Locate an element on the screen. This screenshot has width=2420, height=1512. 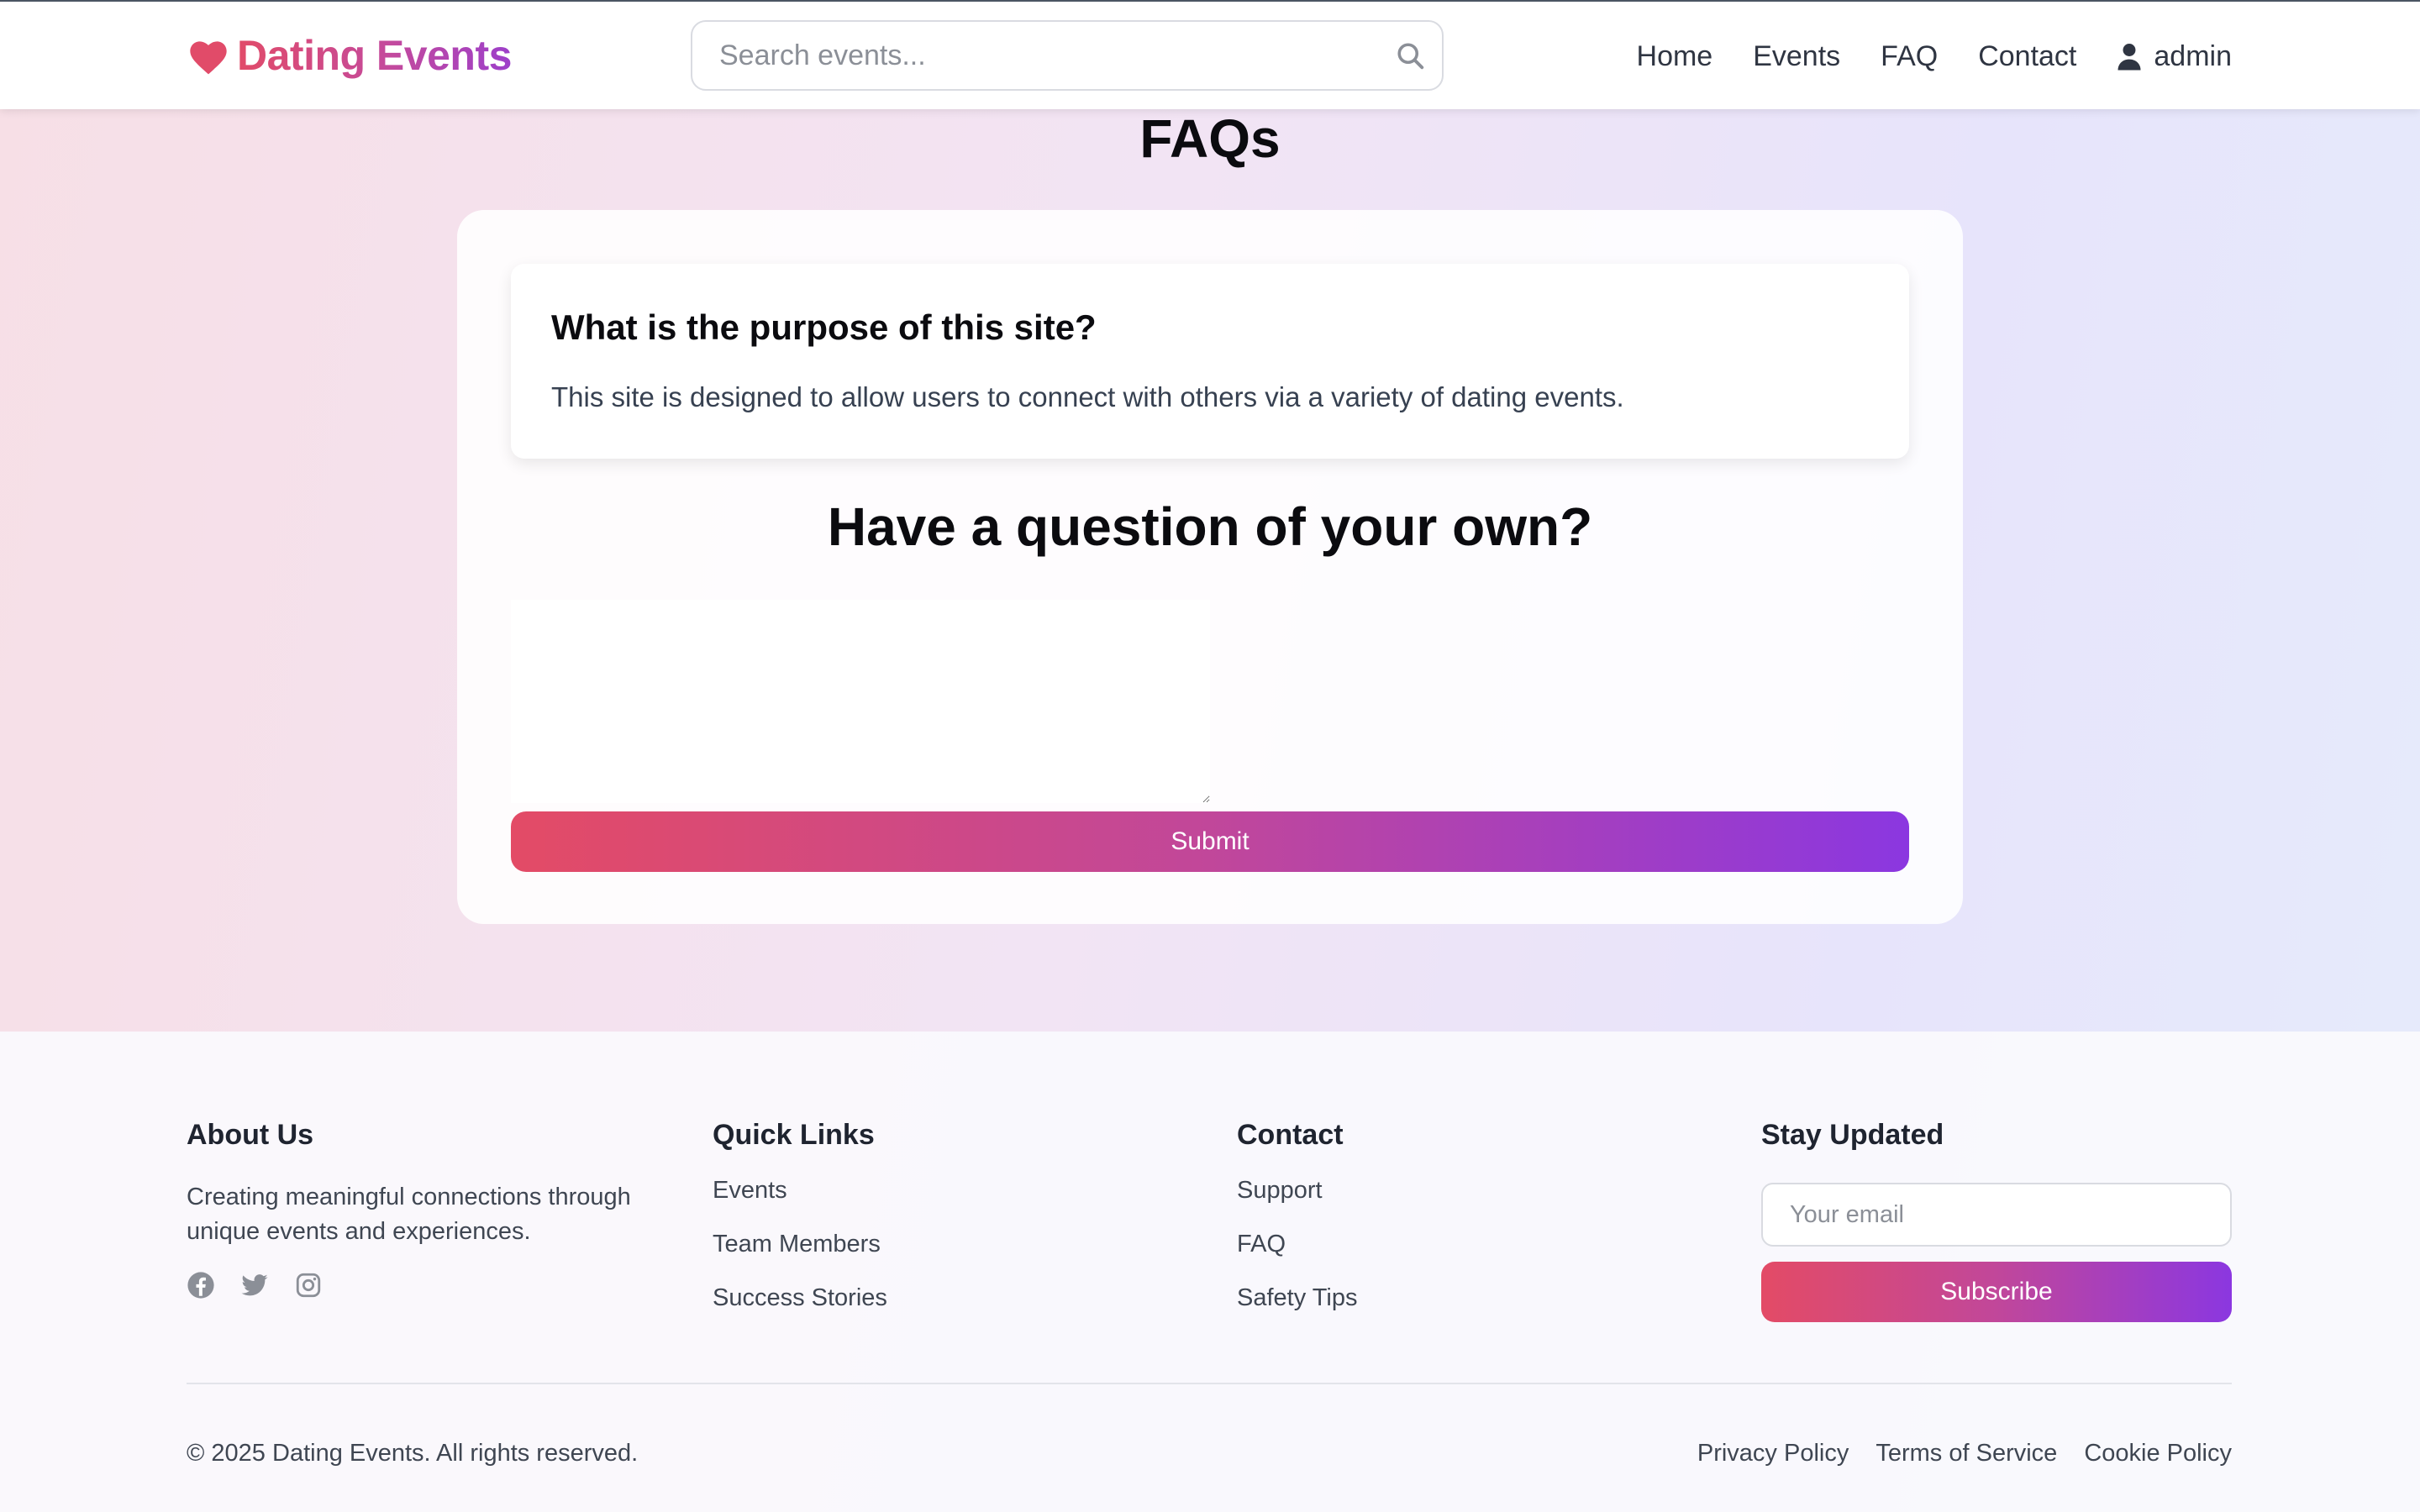
footer-link-faq: FAQ is located at coordinates (1297, 1254).